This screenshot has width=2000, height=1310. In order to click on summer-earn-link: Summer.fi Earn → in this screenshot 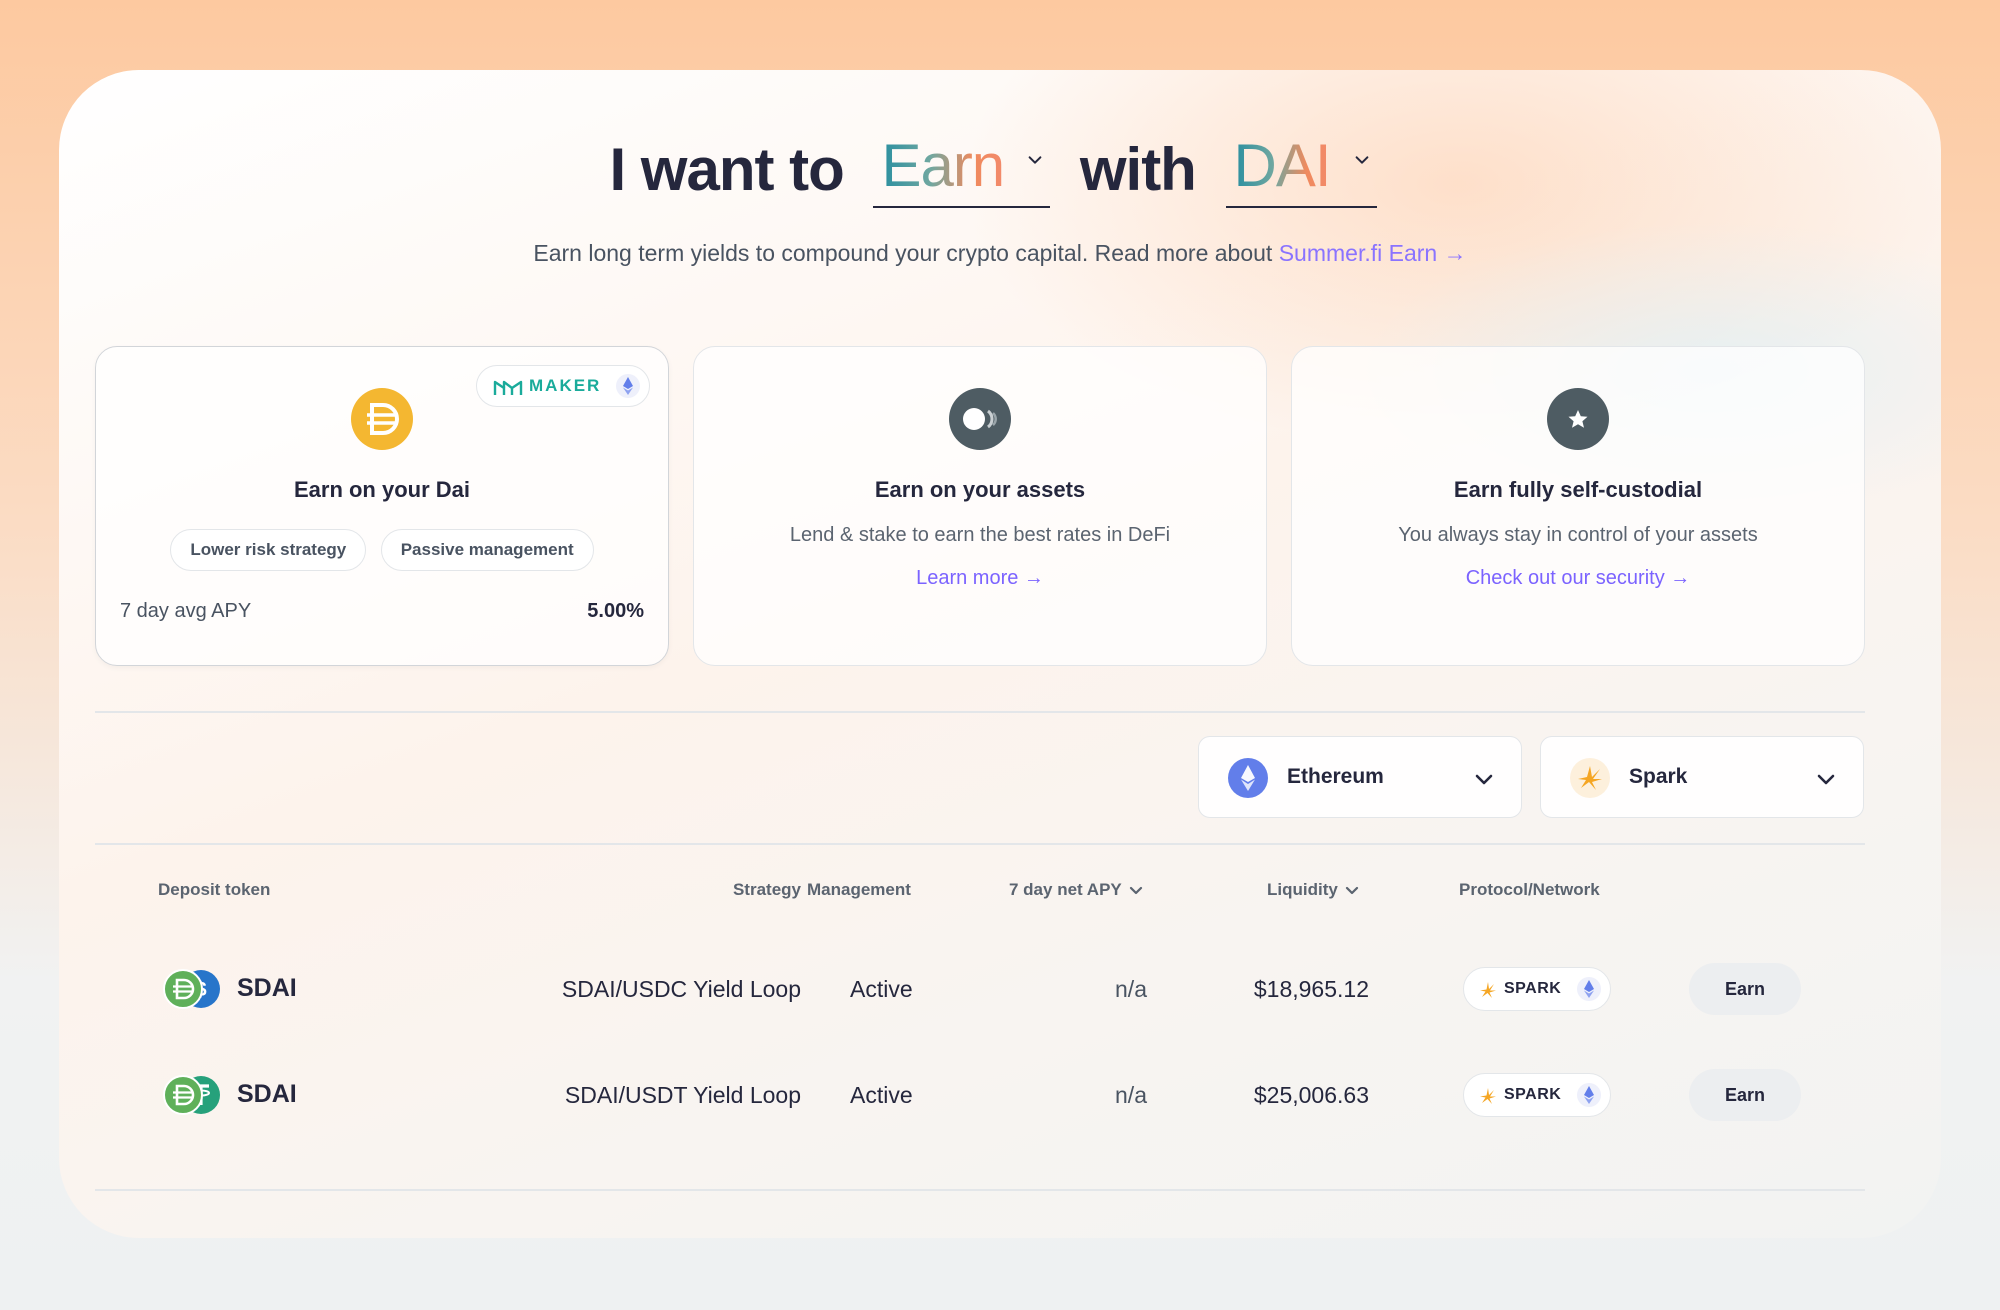, I will do `click(1373, 253)`.